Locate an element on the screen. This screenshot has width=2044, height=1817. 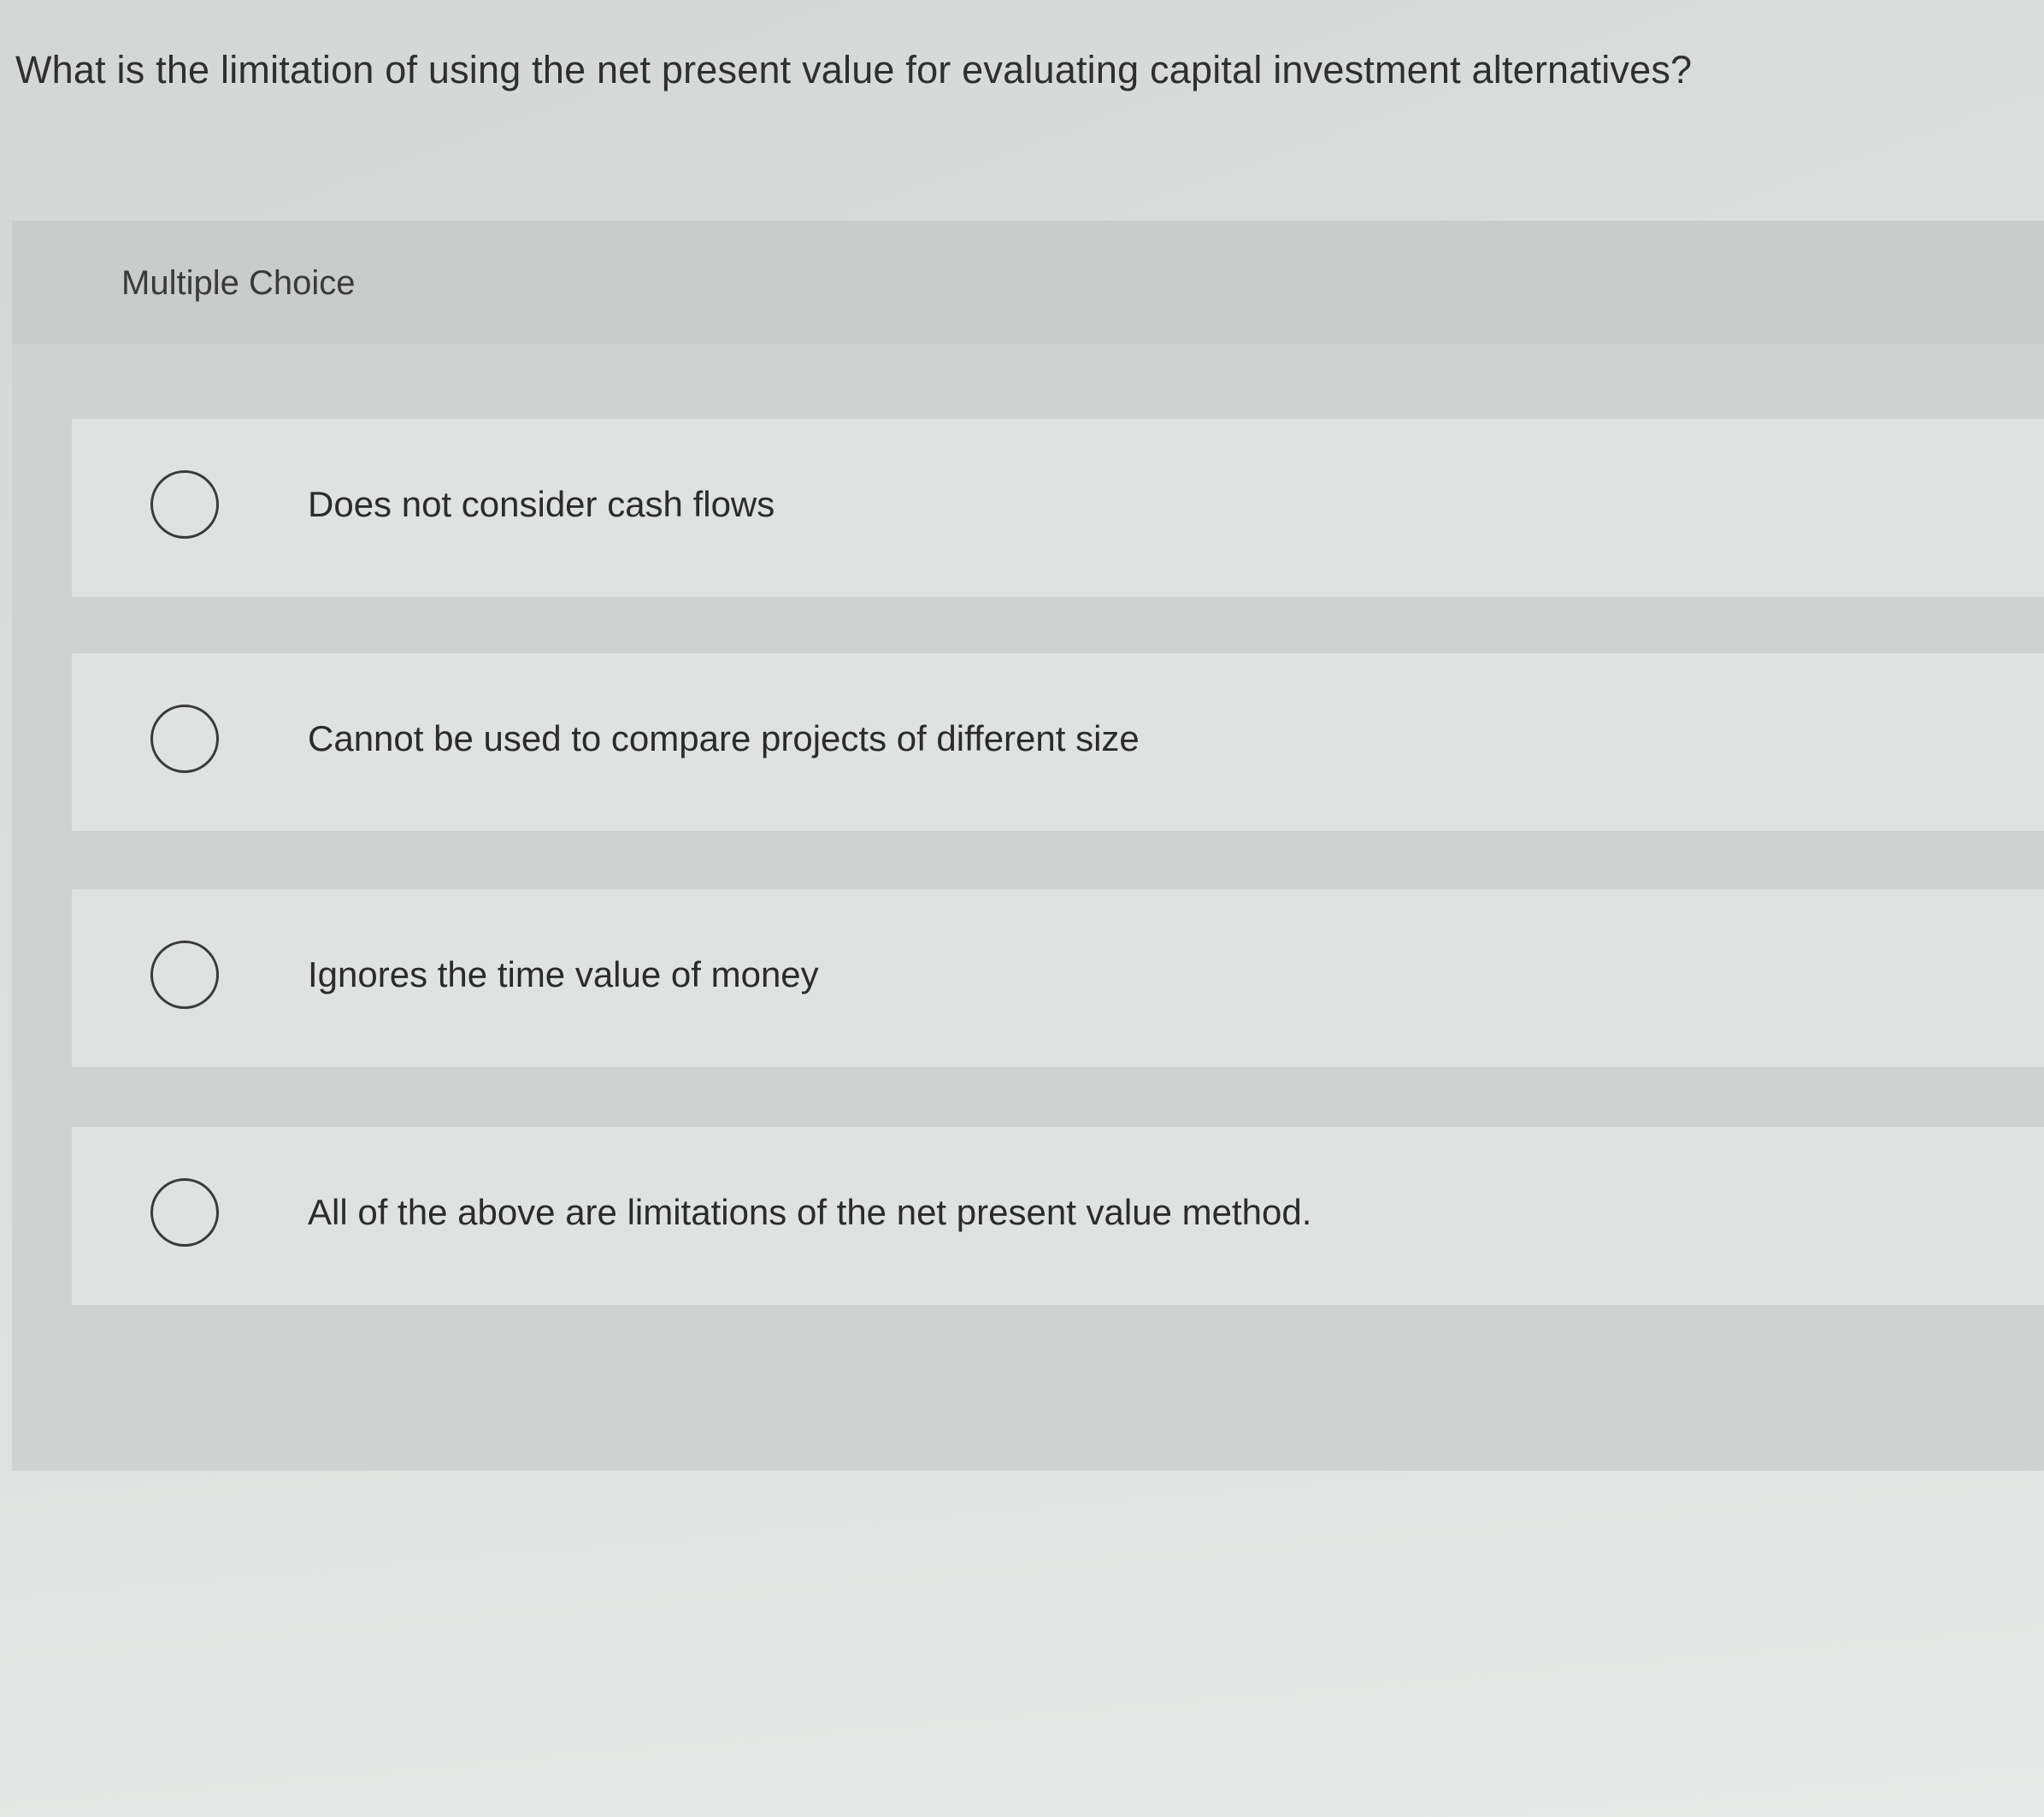
option-row-1: Does not consider cash flows is located at coordinates (1058, 508).